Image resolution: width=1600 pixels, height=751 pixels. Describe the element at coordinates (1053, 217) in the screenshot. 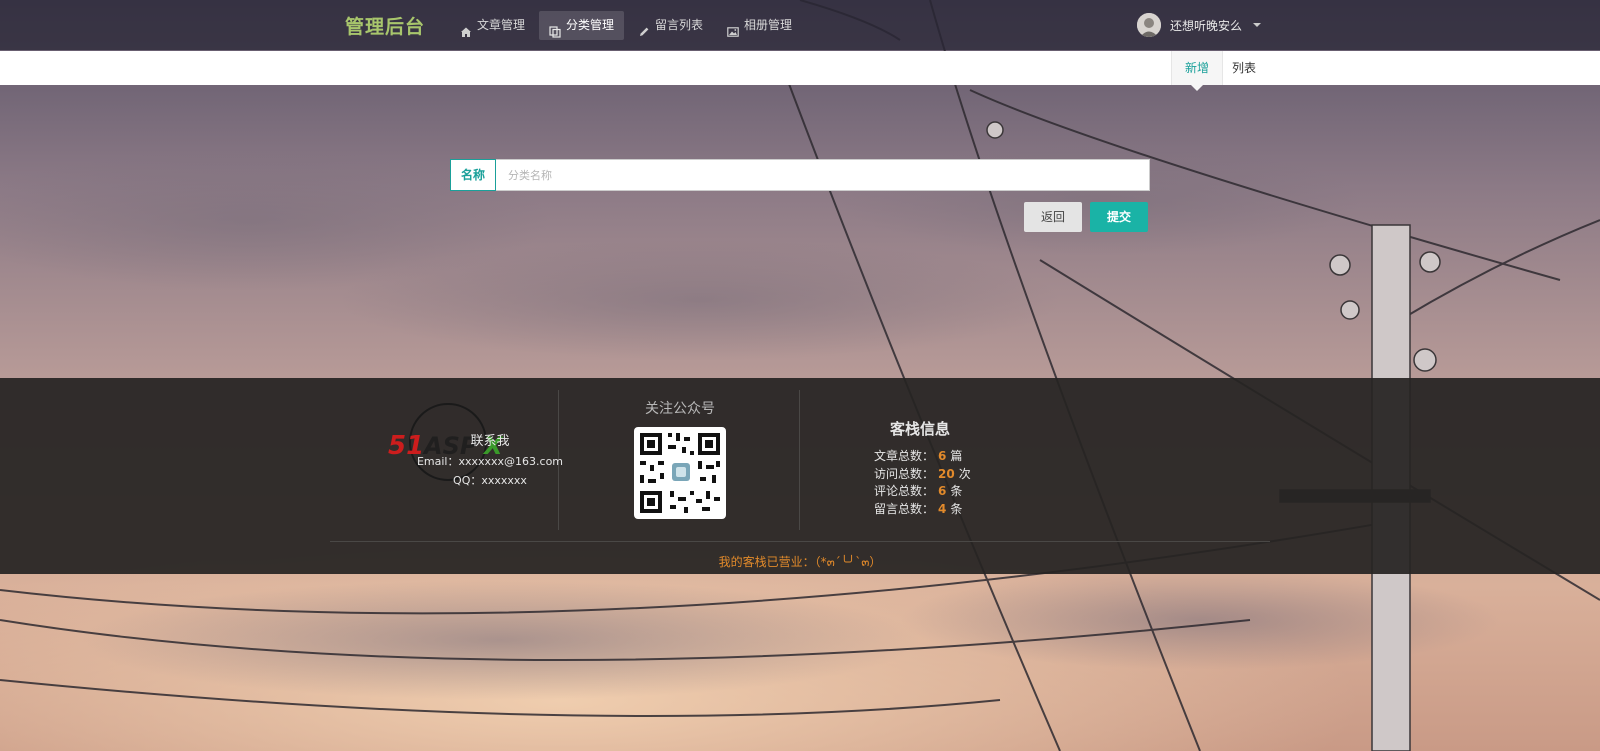

I see `back-button: 返回` at that location.